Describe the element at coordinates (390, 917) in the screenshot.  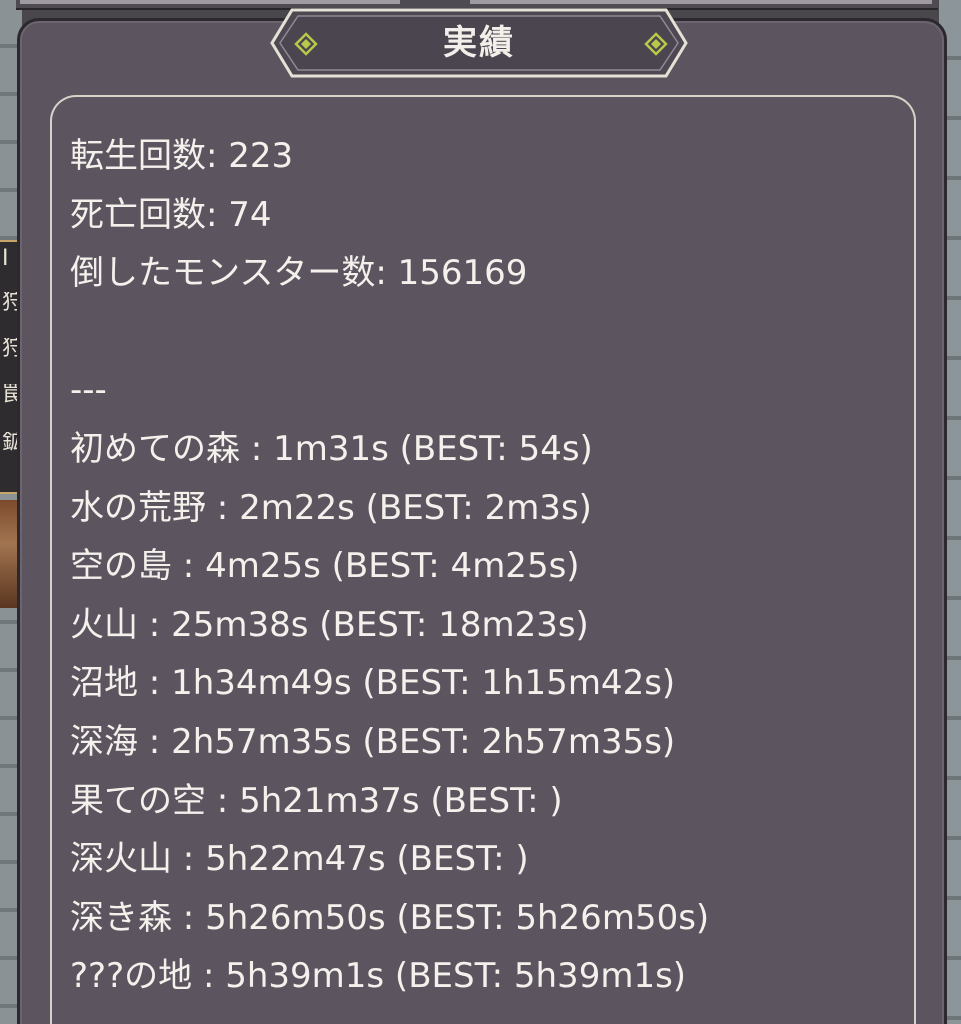
I see `area-time-row: 深き森 : 5h26m50s (BEST: 5h26m50s)` at that location.